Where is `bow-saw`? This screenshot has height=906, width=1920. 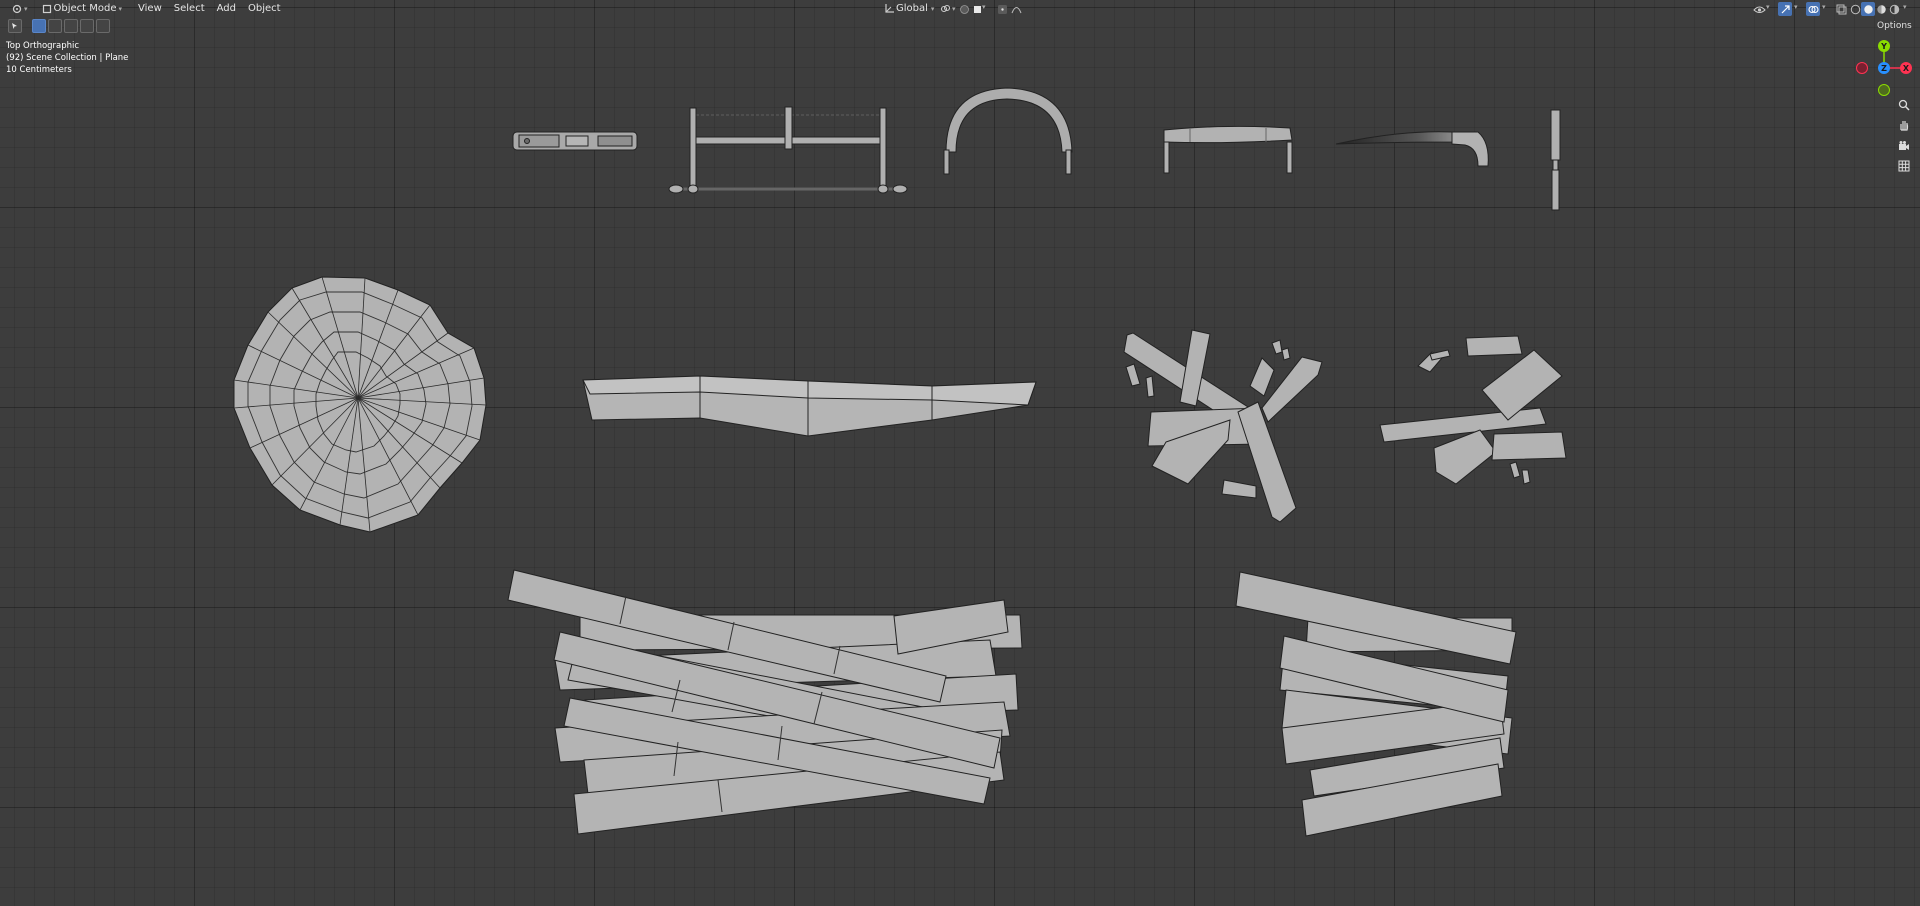
bow-saw is located at coordinates (788, 150).